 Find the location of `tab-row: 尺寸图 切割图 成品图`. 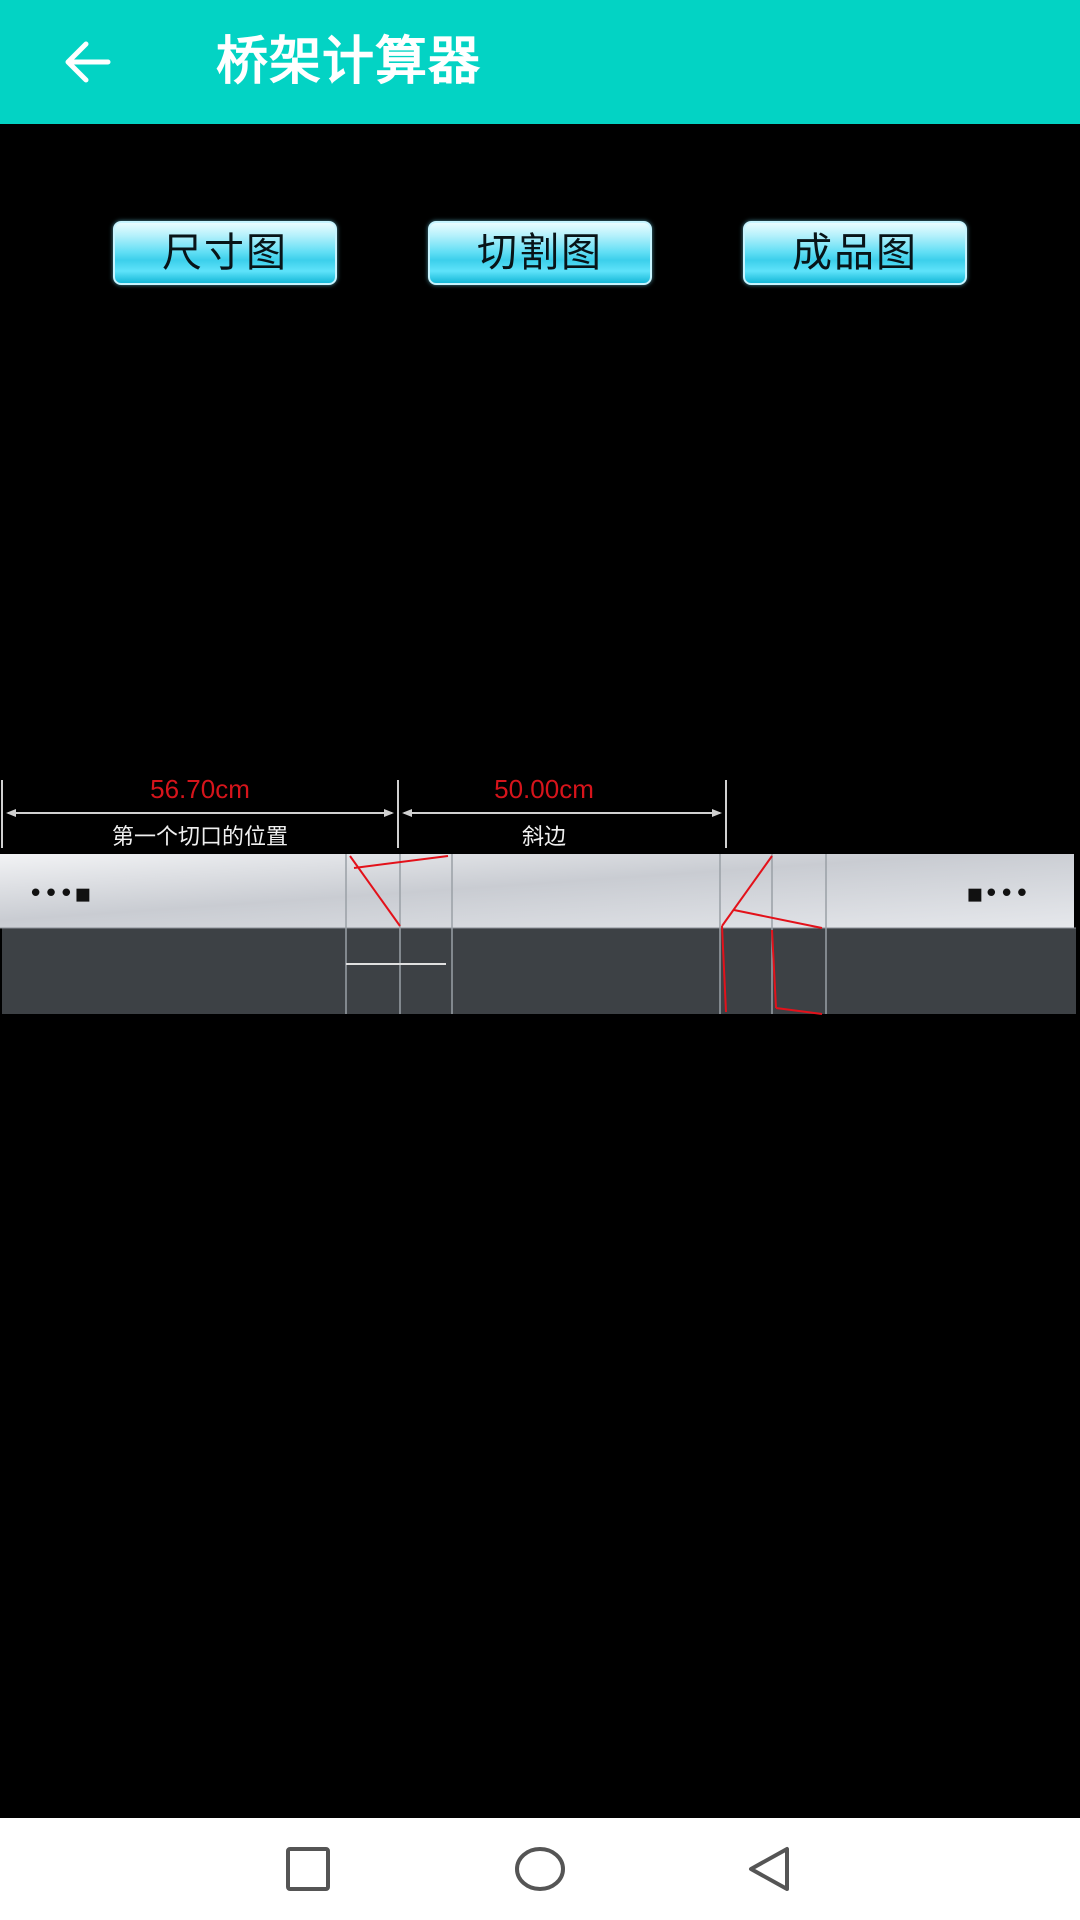

tab-row: 尺寸图 切割图 成品图 is located at coordinates (540, 254).